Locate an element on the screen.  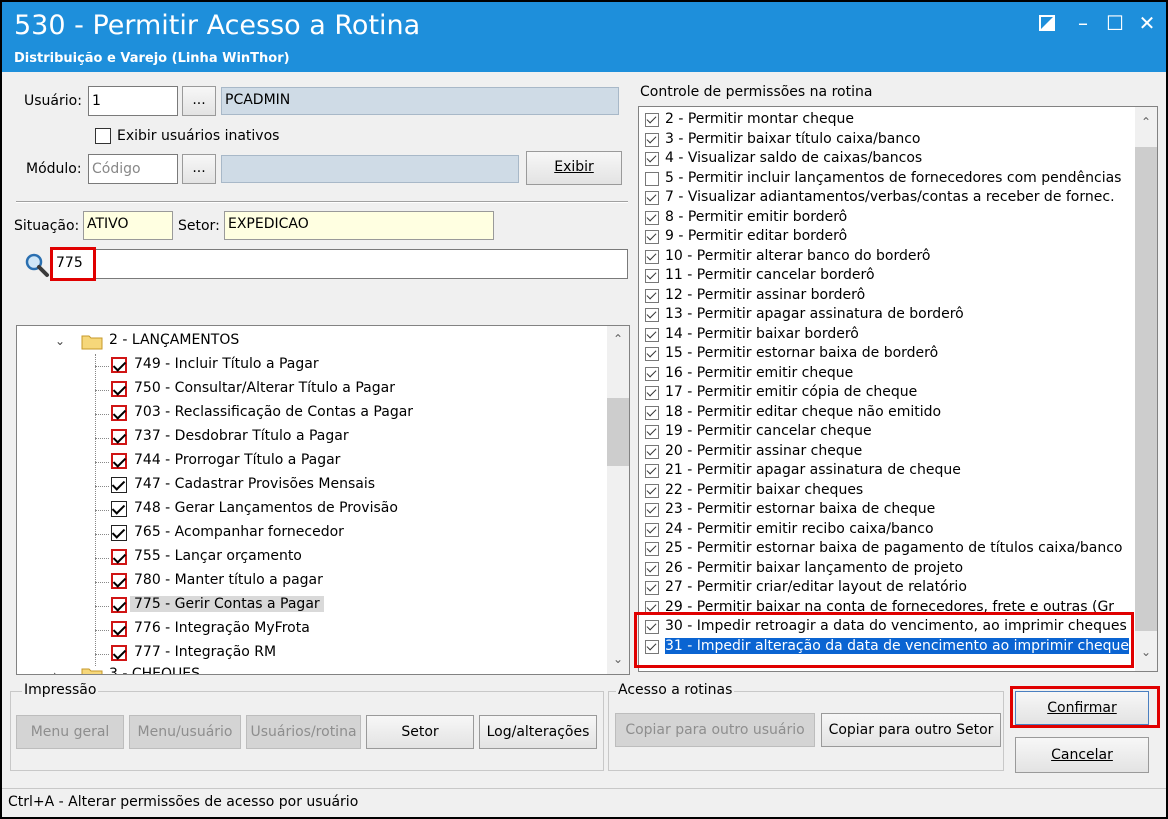
permission-item: 23 - Permitir estornar baixa de cheque is located at coordinates (895, 511).